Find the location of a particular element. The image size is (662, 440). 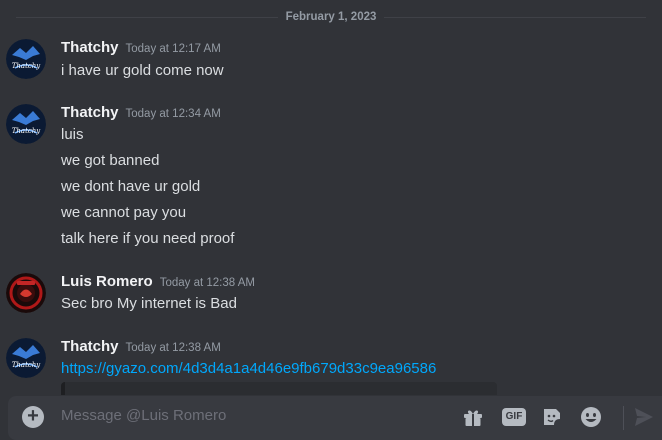

message-header: Thatchy Today at 12:17 AM is located at coordinates (141, 47).